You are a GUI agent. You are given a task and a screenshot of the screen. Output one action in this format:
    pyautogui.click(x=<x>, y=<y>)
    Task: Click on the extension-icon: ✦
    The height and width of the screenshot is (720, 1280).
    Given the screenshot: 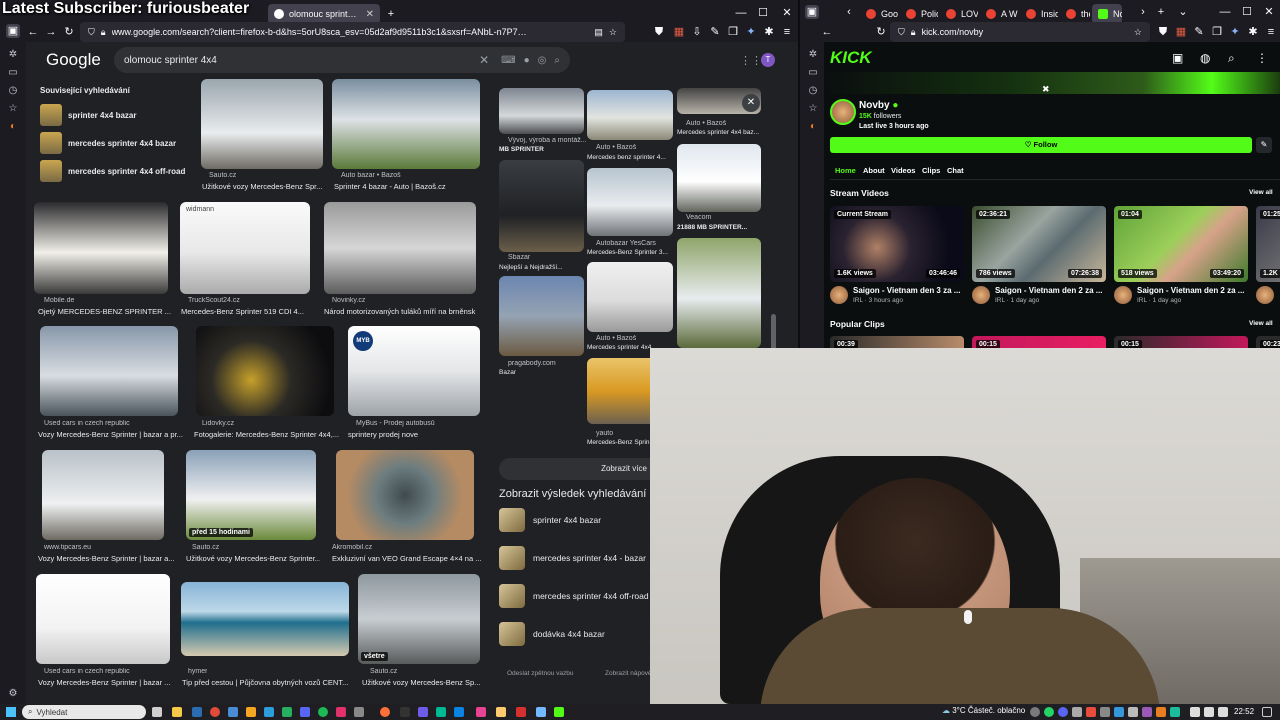 What is the action you would take?
    pyautogui.click(x=751, y=32)
    